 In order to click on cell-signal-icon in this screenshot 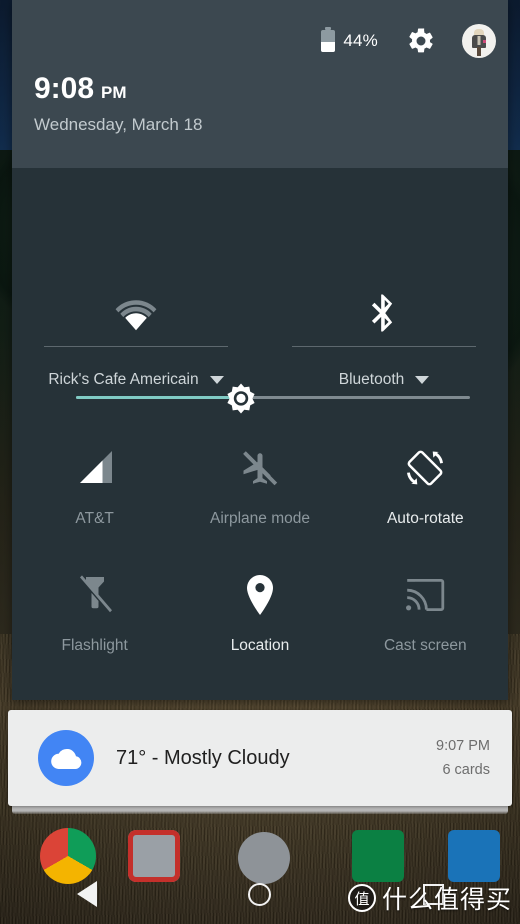, I will do `click(95, 467)`.